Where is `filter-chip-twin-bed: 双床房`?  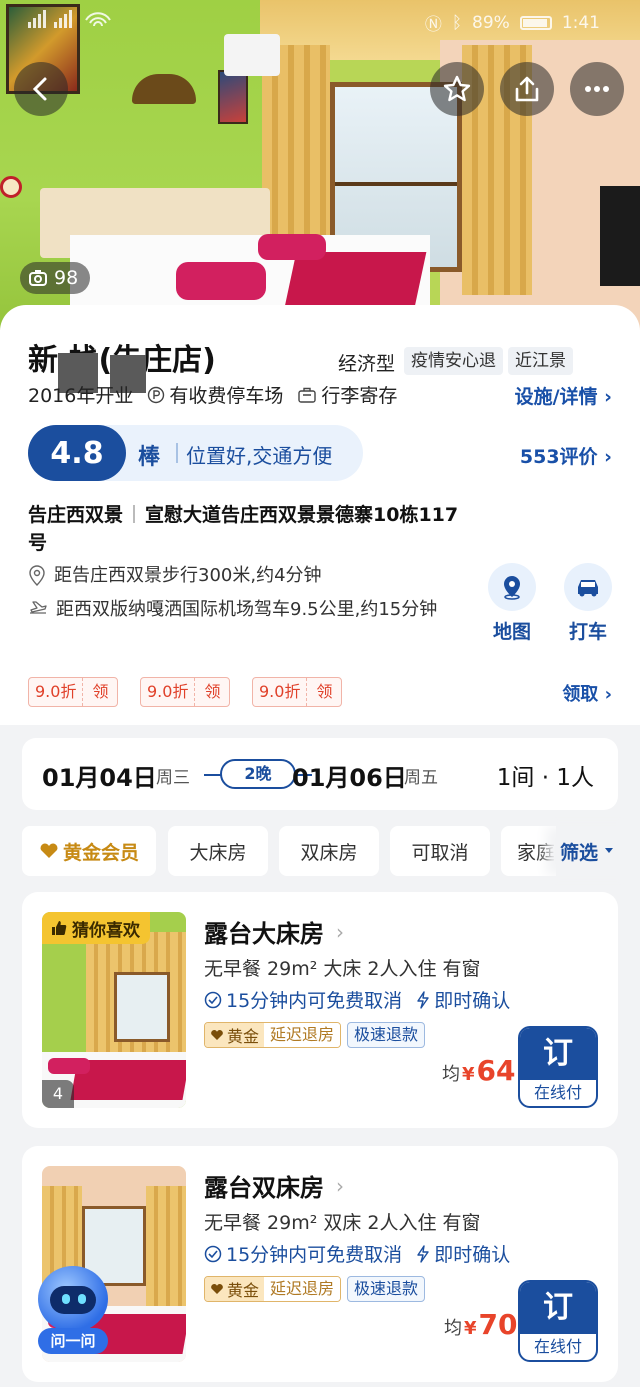
filter-chip-twin-bed: 双床房 is located at coordinates (329, 851).